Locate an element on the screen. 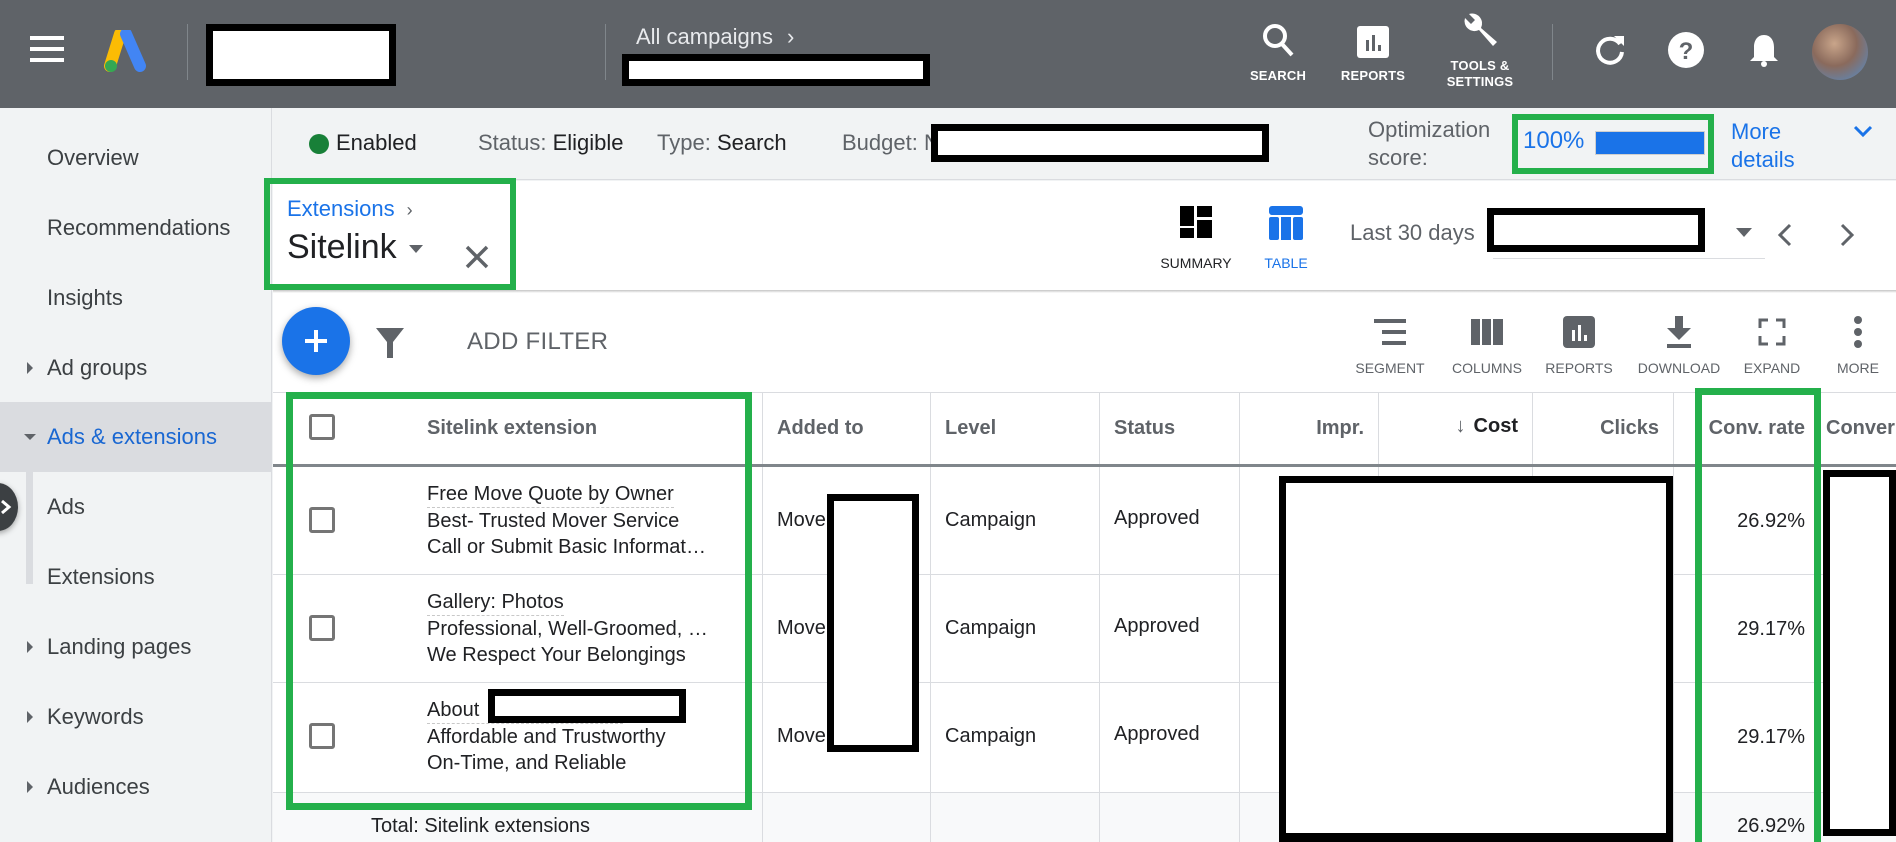 The height and width of the screenshot is (842, 1896). dropdown-arrow-icon is located at coordinates (415, 249).